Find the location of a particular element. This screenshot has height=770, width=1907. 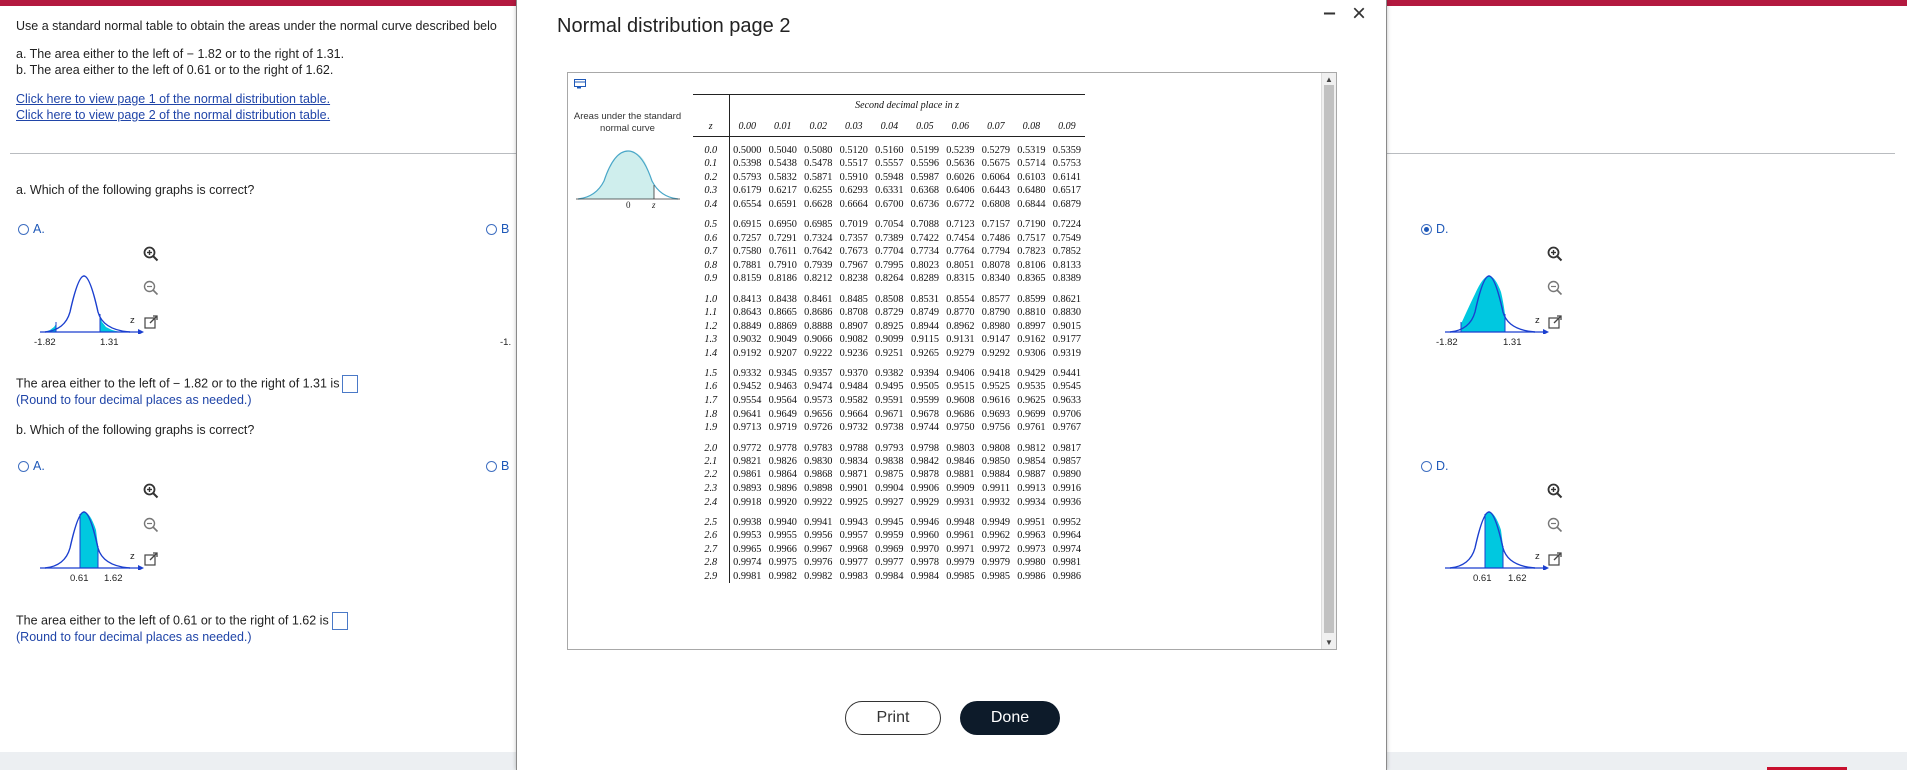

table-cell: 0.9564 is located at coordinates (782, 401).